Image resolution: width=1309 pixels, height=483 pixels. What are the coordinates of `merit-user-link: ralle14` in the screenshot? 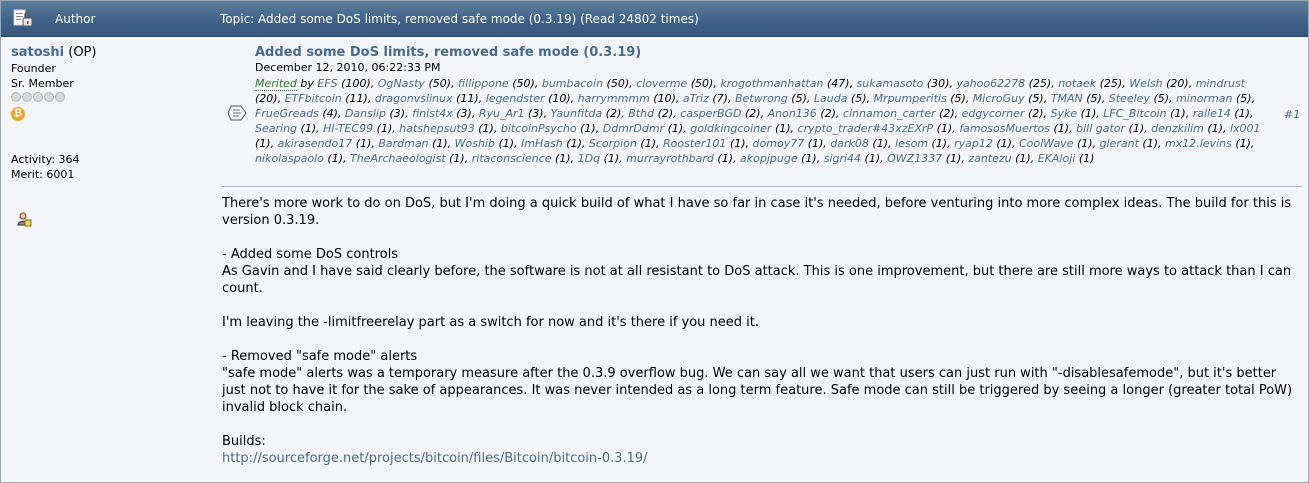 It's located at (1212, 113).